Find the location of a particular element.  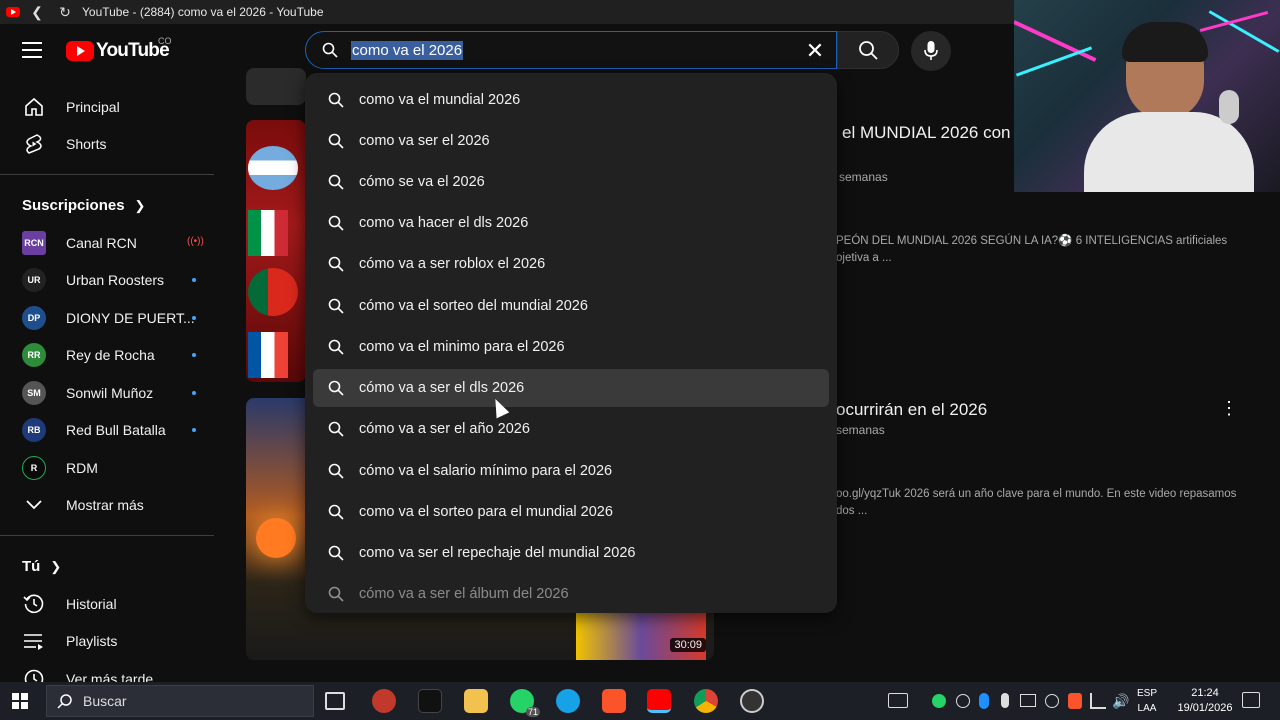

search-button is located at coordinates (868, 50).